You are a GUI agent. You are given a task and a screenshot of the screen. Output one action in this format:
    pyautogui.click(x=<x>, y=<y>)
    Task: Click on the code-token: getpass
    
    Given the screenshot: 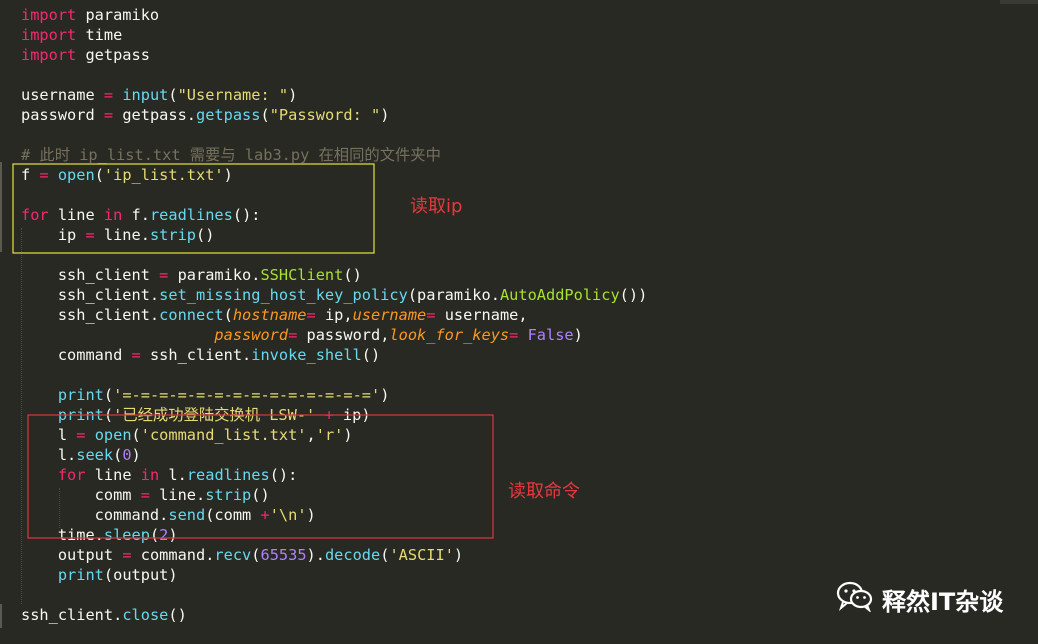 What is the action you would take?
    pyautogui.click(x=117, y=55)
    